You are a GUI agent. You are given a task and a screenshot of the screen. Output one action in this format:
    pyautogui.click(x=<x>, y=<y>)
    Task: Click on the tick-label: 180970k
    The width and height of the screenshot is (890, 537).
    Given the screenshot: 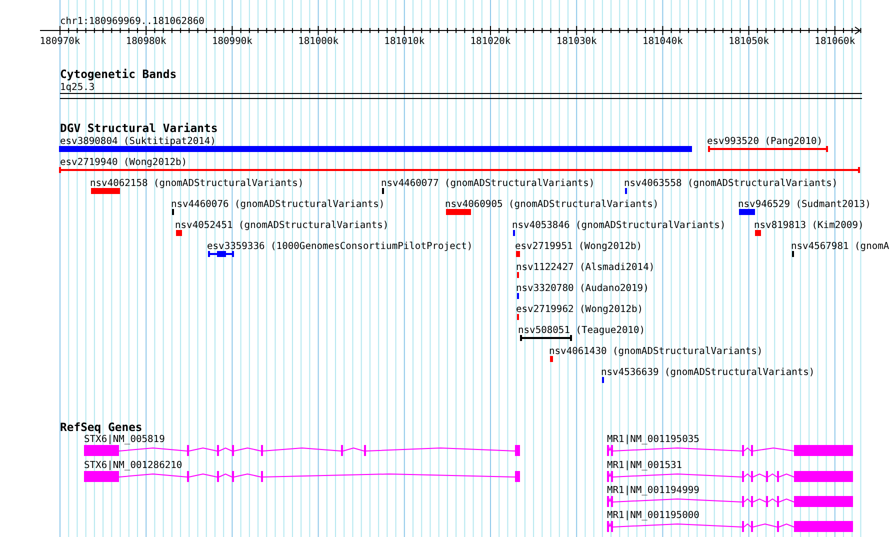 What is the action you would take?
    pyautogui.click(x=60, y=41)
    